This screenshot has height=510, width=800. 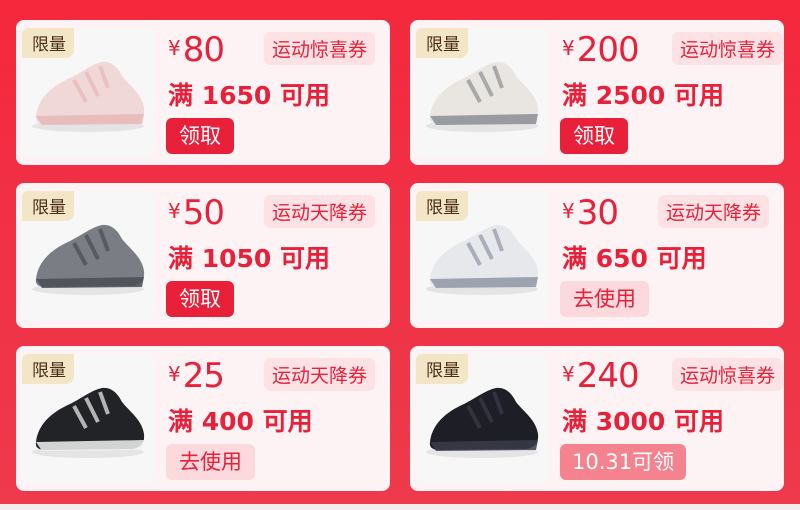 What do you see at coordinates (249, 258) in the screenshot?
I see `coupon-condition: 满 1050 可用` at bounding box center [249, 258].